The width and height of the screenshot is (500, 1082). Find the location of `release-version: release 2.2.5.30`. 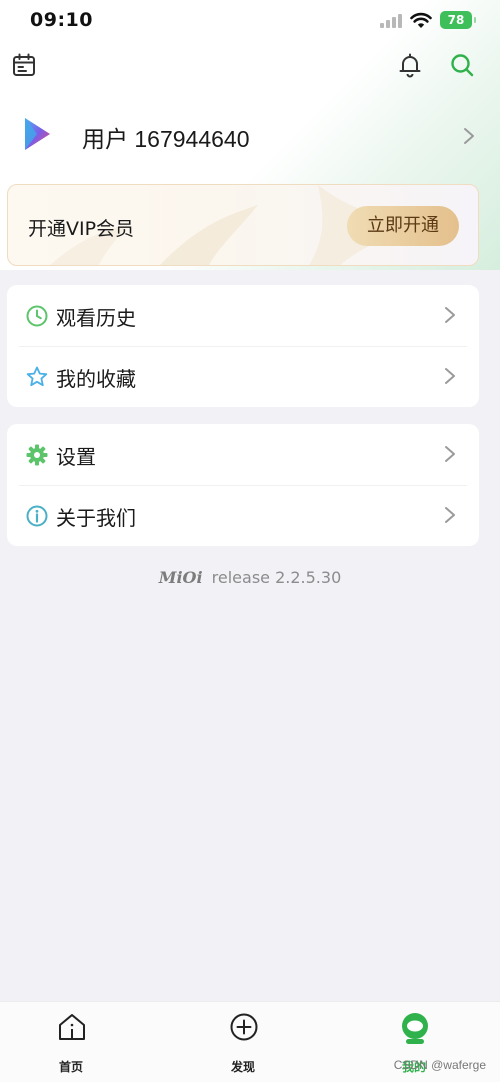

release-version: release 2.2.5.30 is located at coordinates (276, 577).